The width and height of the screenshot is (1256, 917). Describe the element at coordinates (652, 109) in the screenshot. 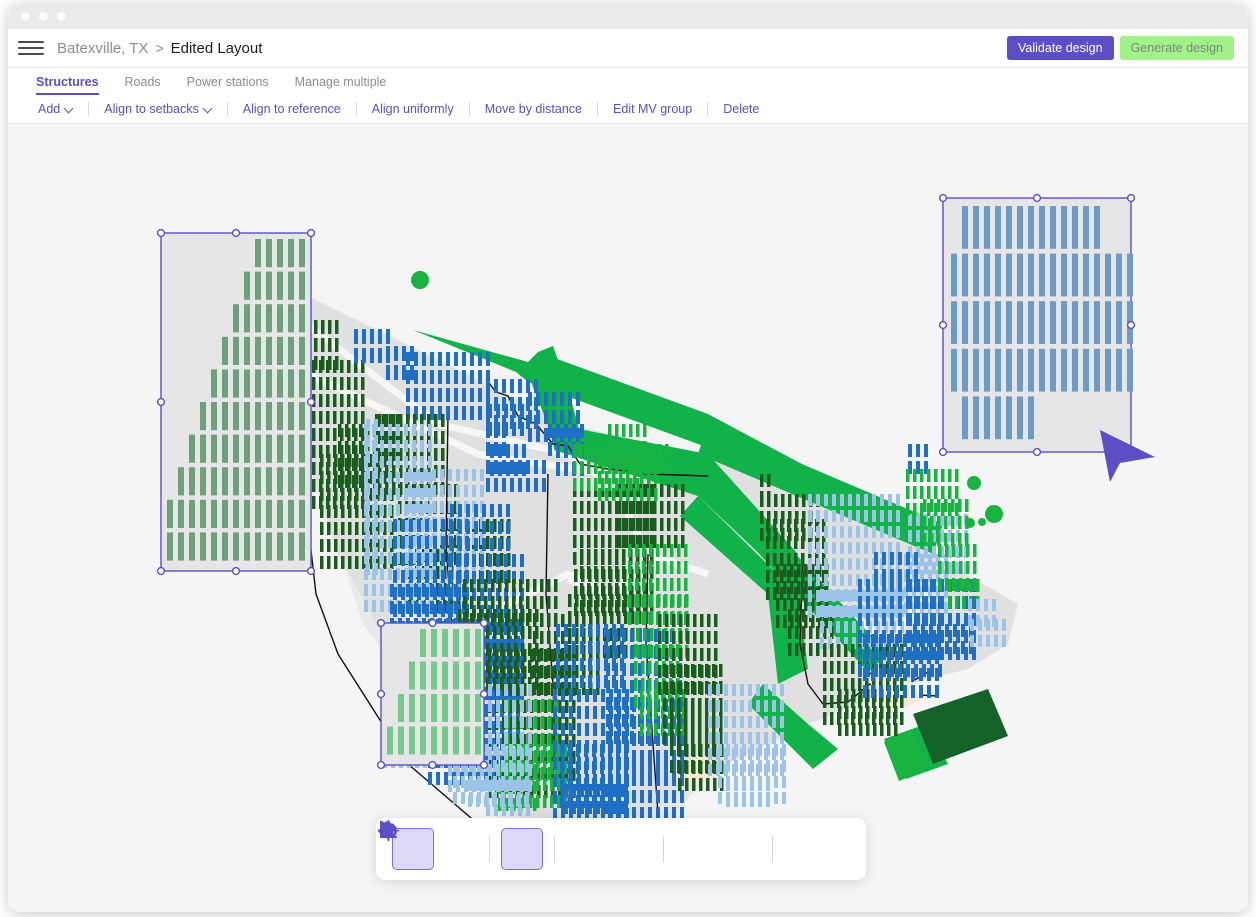

I see `edit-mv-group-action: Edit MV group` at that location.